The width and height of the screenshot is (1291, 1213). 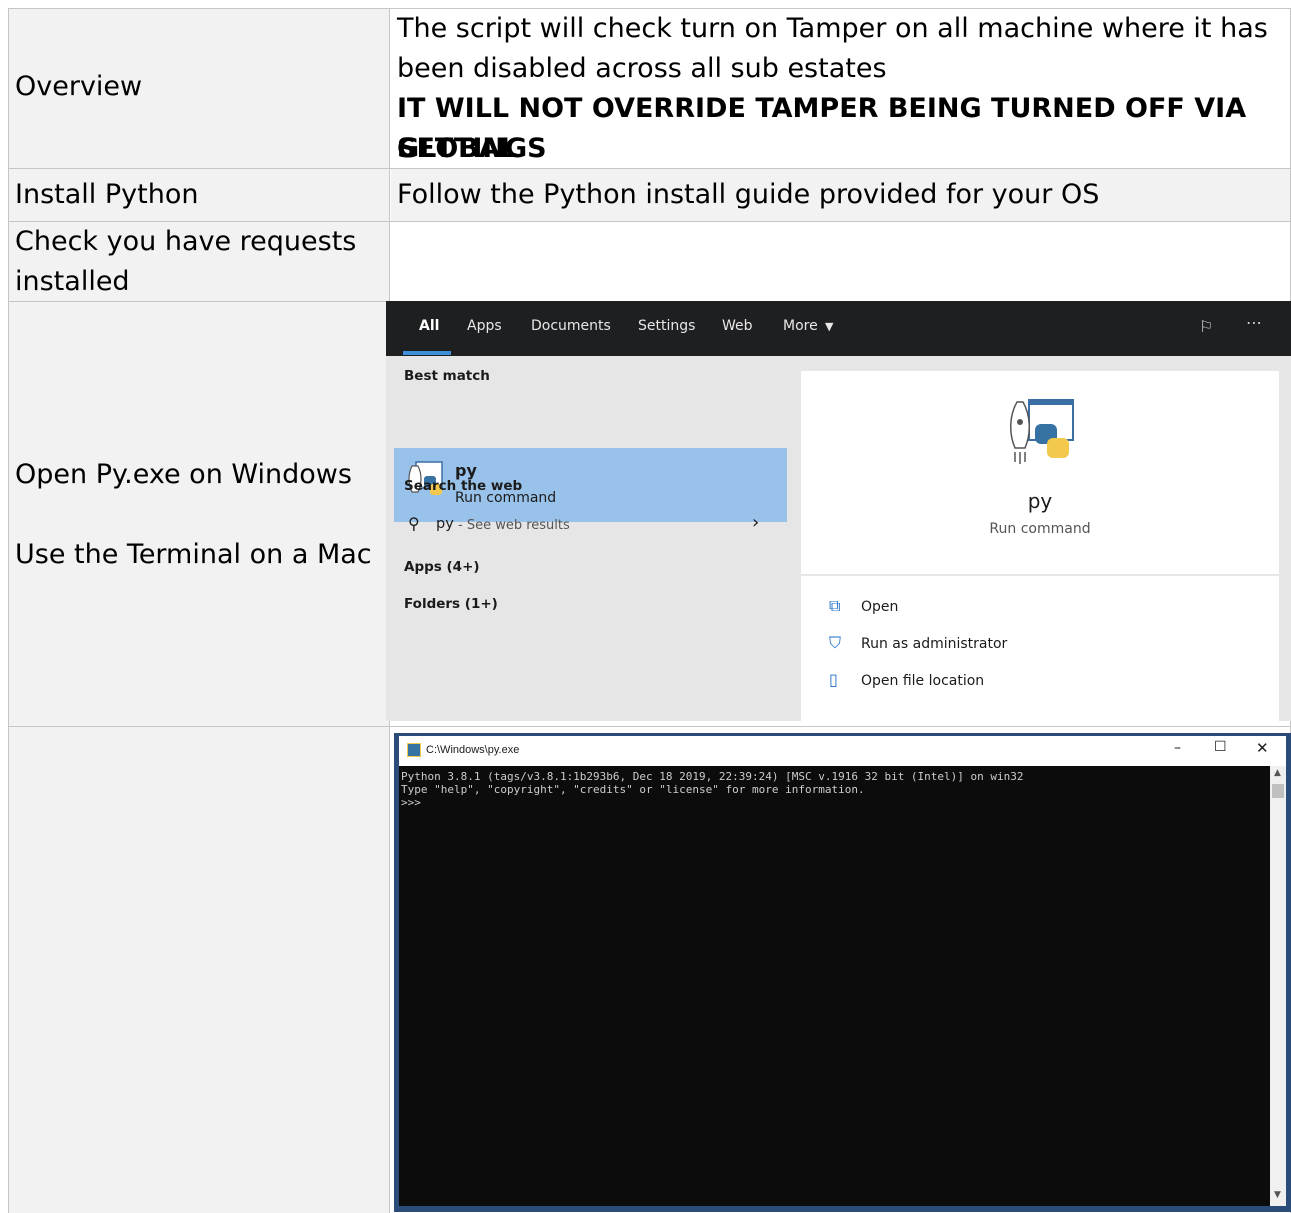 What do you see at coordinates (1278, 986) in the screenshot?
I see `console-scrollbar: ▲ ▼` at bounding box center [1278, 986].